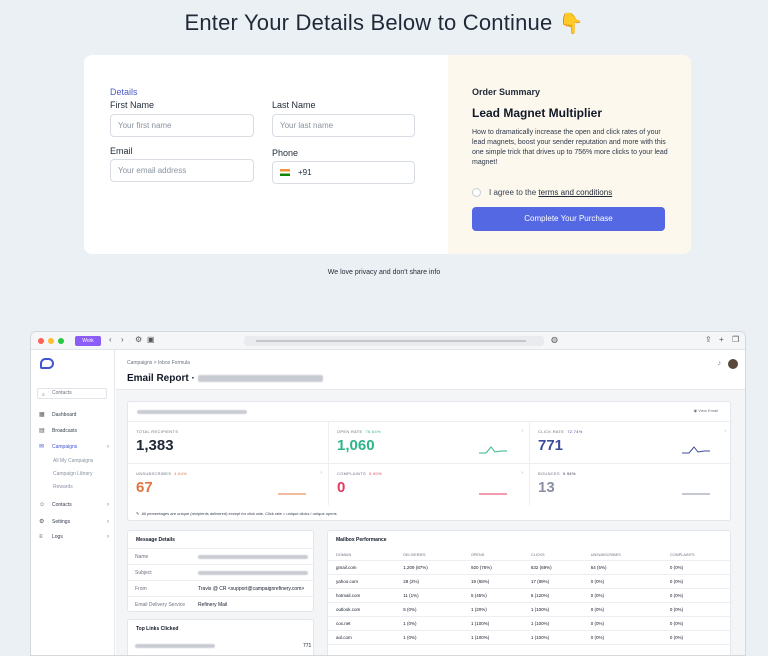  Describe the element at coordinates (74, 447) in the screenshot. I see `sidebar-item-campaigns: ✉ Campaigns ›` at that location.